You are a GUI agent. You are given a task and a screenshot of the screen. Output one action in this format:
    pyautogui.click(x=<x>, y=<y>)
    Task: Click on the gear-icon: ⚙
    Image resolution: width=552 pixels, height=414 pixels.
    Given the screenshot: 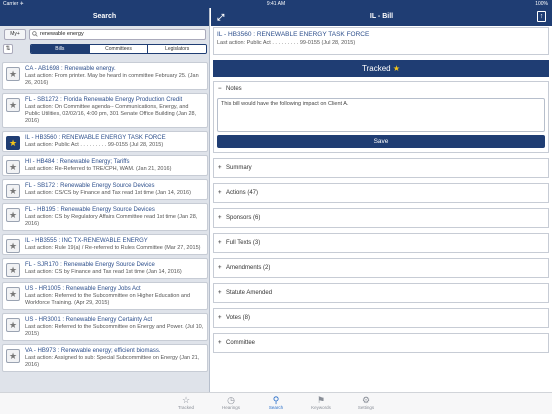 What is the action you would take?
    pyautogui.click(x=366, y=400)
    